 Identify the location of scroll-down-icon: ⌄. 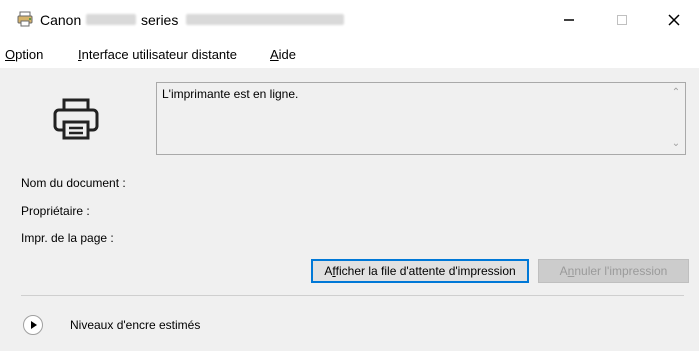
(676, 144).